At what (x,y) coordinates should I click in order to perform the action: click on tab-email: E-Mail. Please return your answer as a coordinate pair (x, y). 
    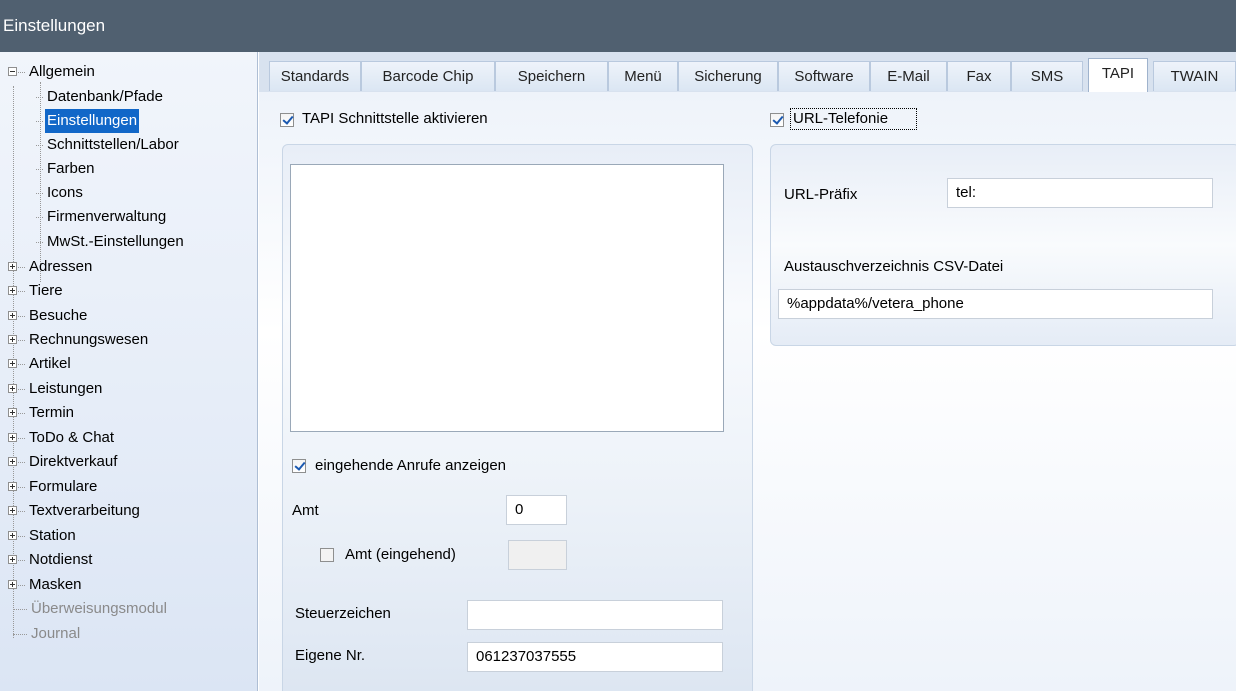
    Looking at the image, I should click on (908, 76).